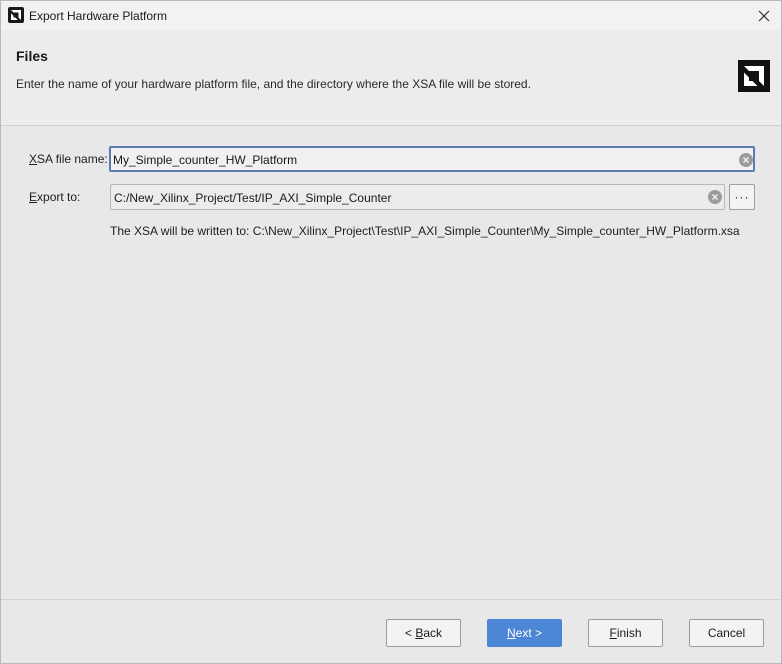 The image size is (782, 664). I want to click on next-button: Next >, so click(524, 633).